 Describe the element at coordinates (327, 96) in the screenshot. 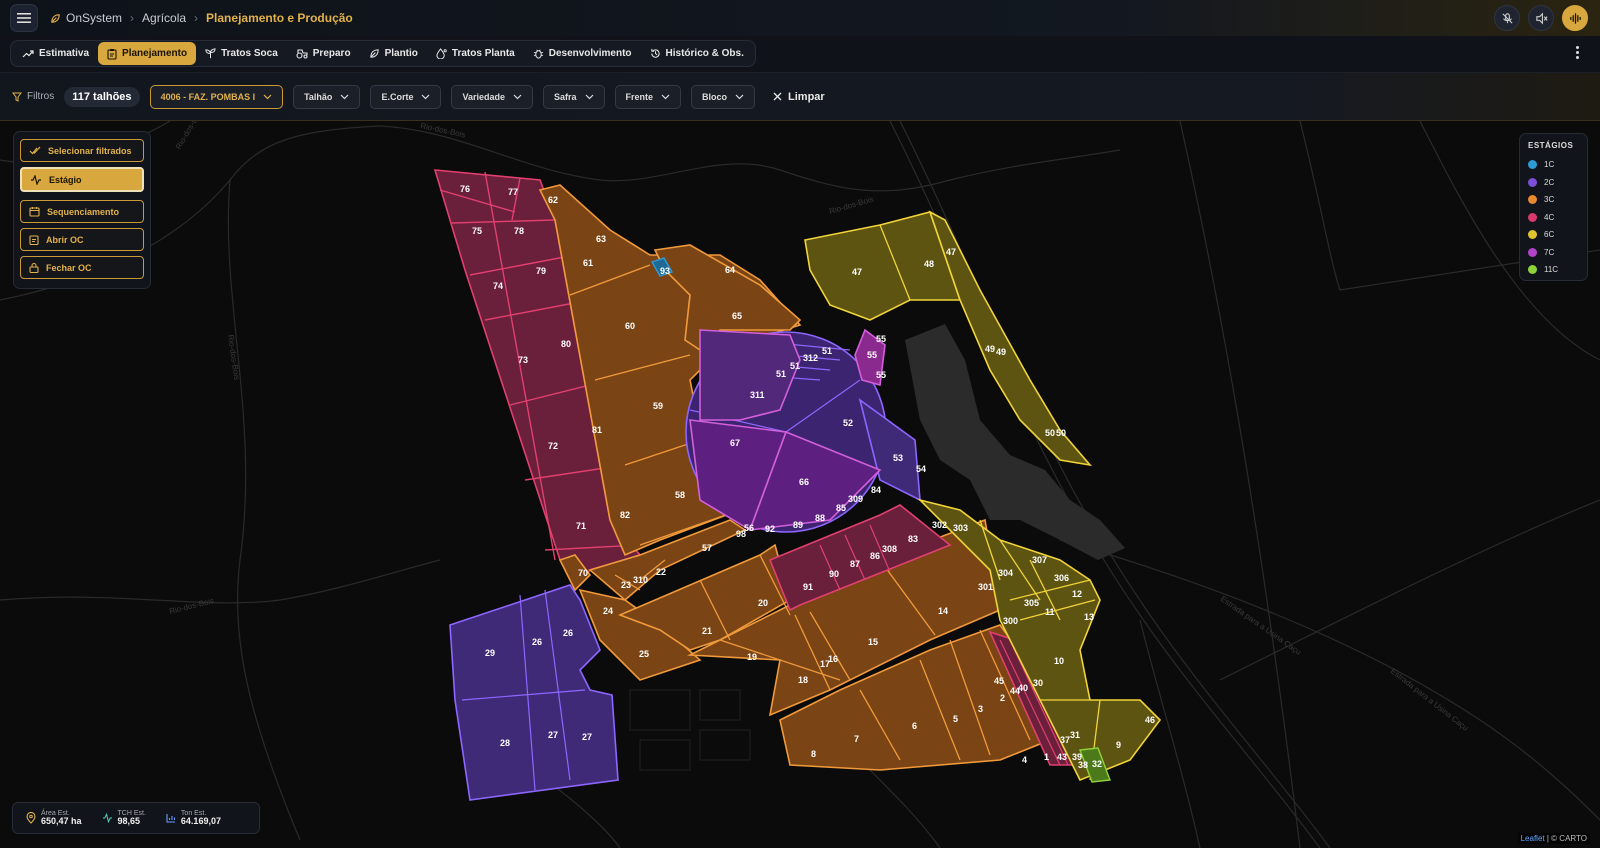

I see `talhao-select: Talhão` at that location.